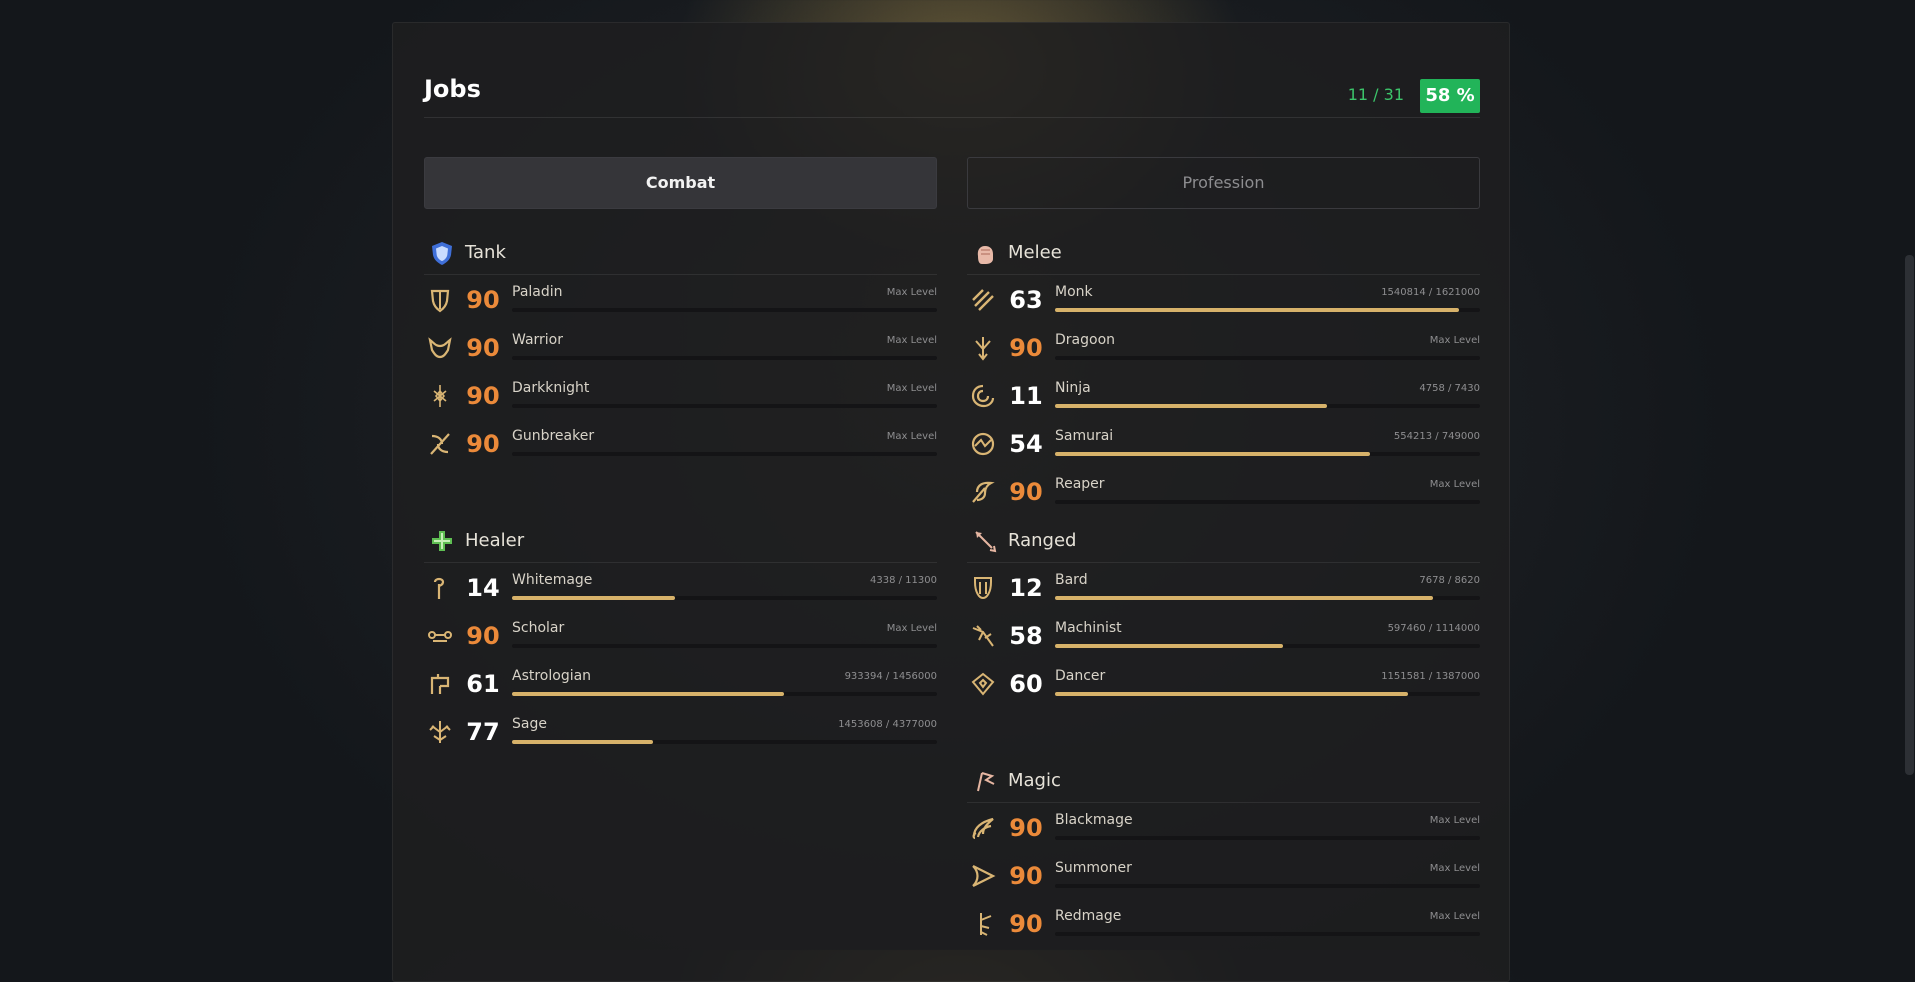 Image resolution: width=1915 pixels, height=982 pixels. What do you see at coordinates (1026, 444) in the screenshot?
I see `job-level: 54` at bounding box center [1026, 444].